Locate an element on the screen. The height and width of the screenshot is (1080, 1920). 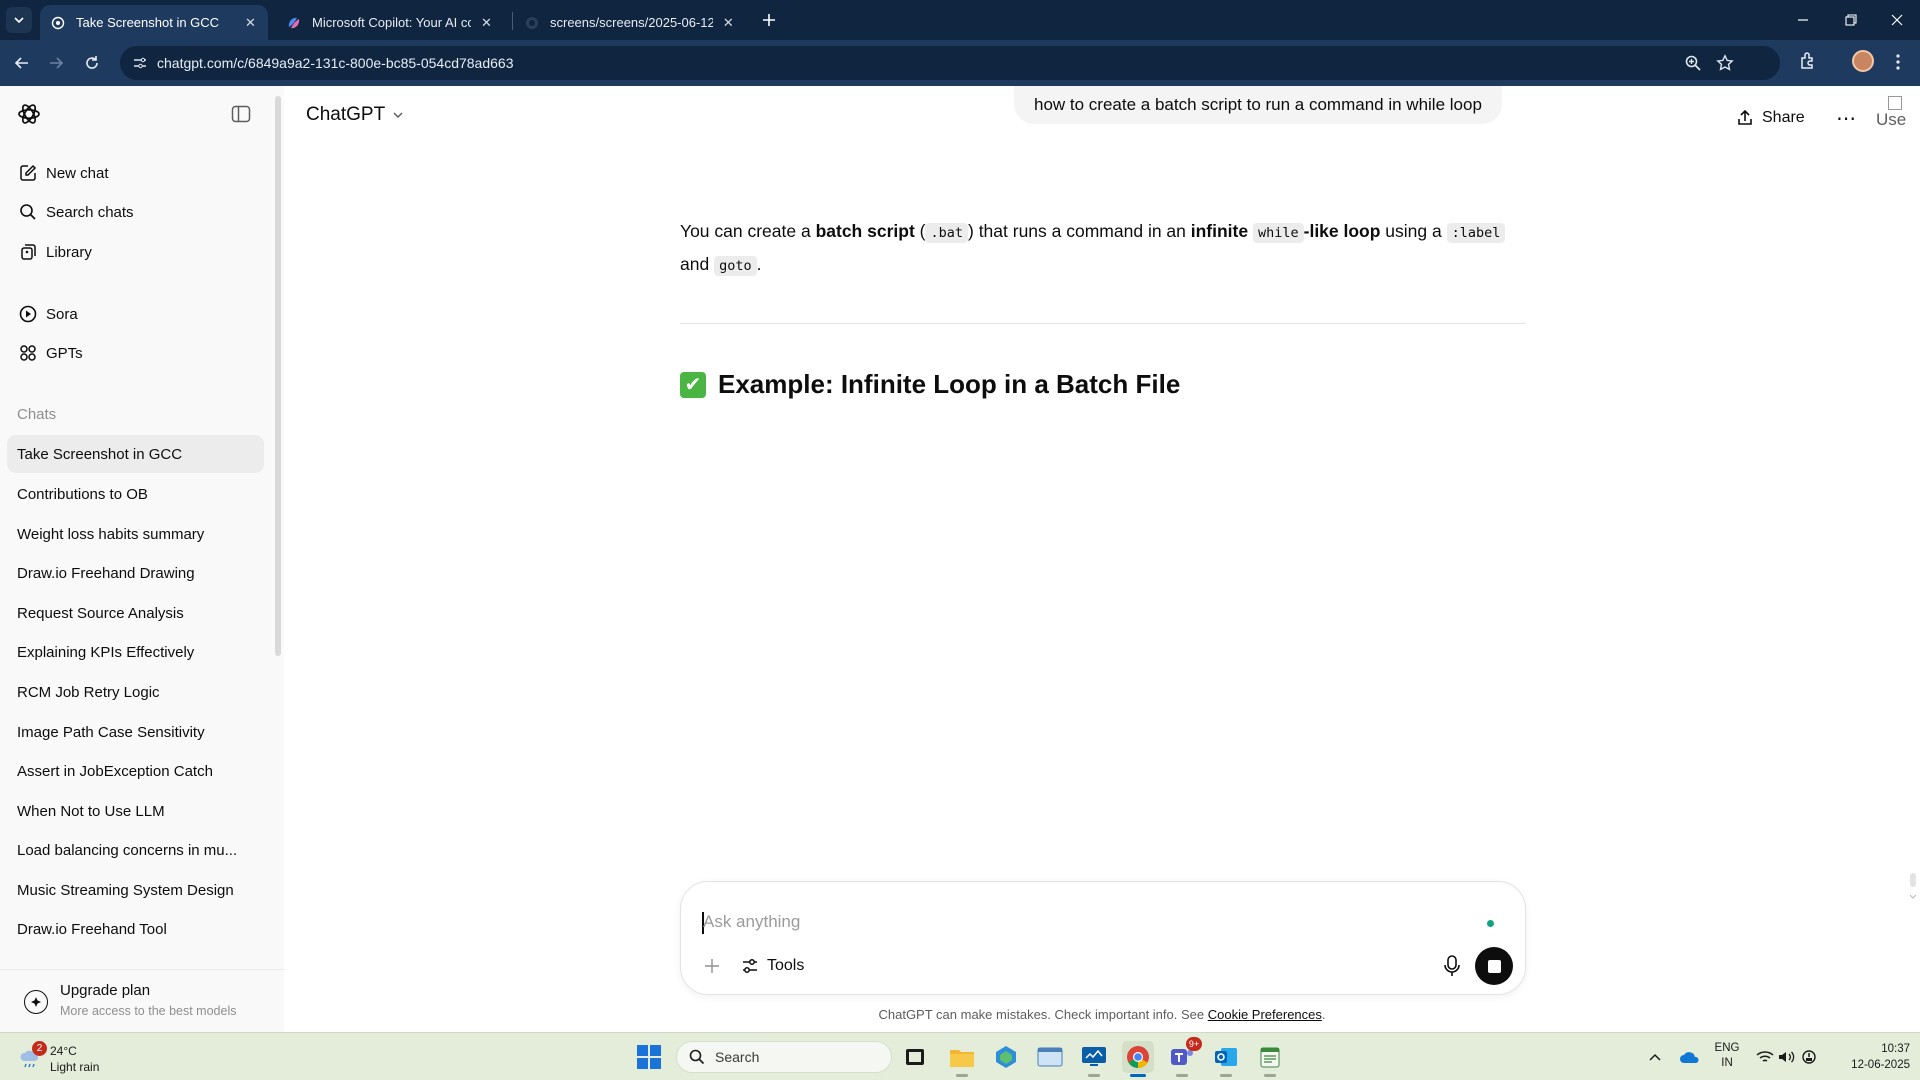
chat-item: Assert in JobException Catch is located at coordinates (135, 771).